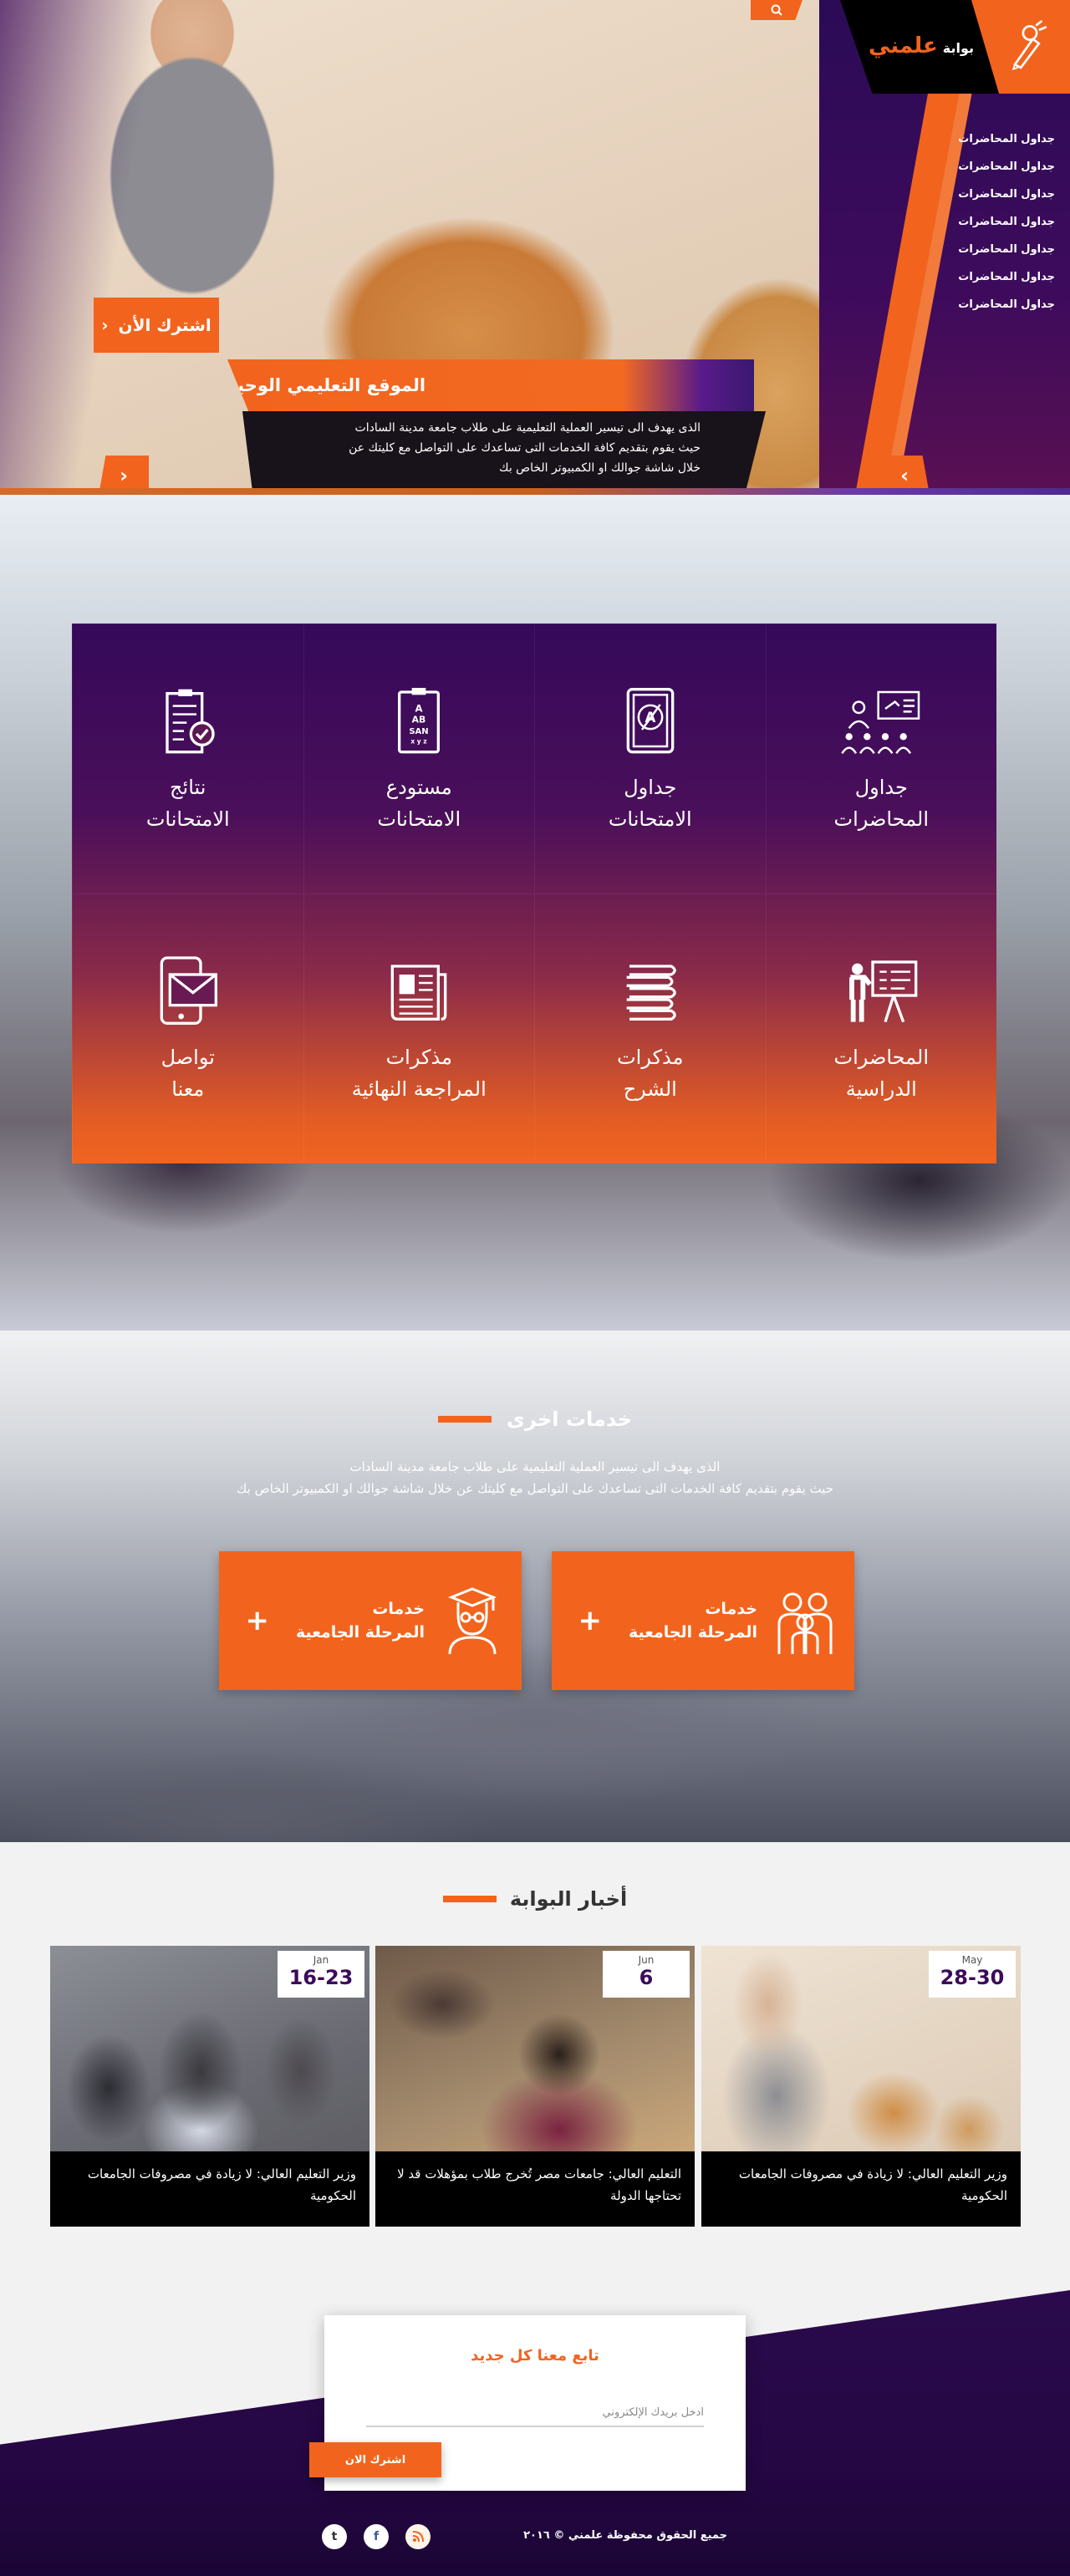 Image resolution: width=1070 pixels, height=2576 pixels. Describe the element at coordinates (419, 1089) in the screenshot. I see `service-label: المراجعة النهائية` at that location.